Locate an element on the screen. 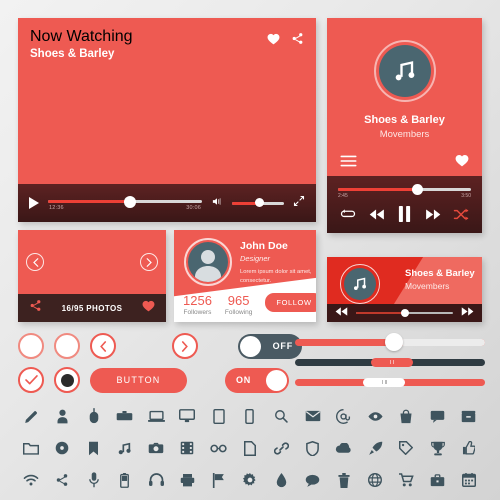 Image resolution: width=500 pixels, height=500 pixels. glasses-icon is located at coordinates (219, 448).